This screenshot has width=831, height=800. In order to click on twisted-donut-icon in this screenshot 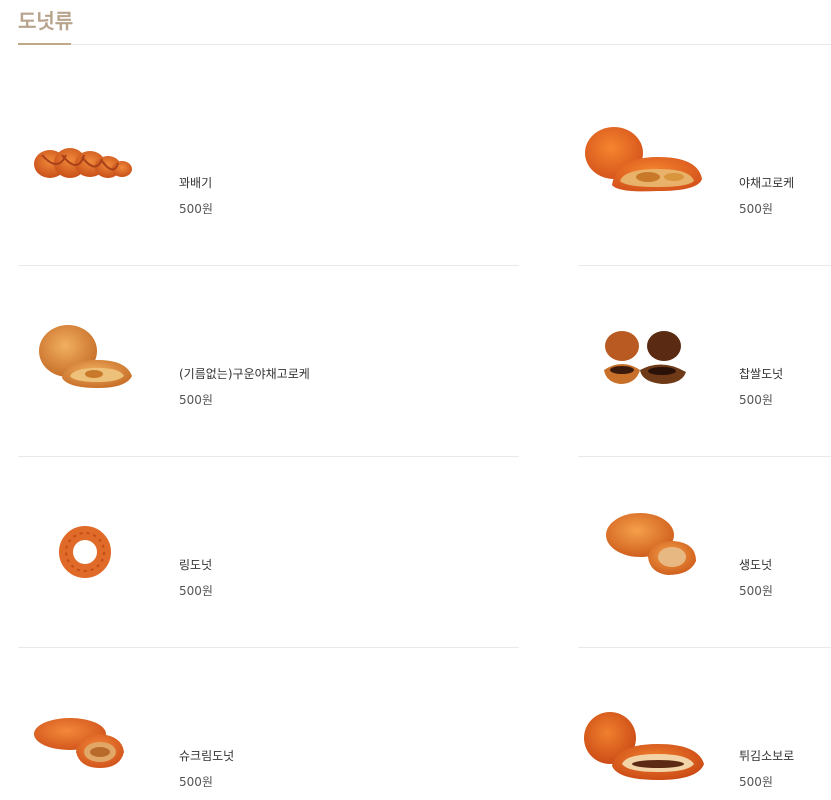, I will do `click(88, 170)`.